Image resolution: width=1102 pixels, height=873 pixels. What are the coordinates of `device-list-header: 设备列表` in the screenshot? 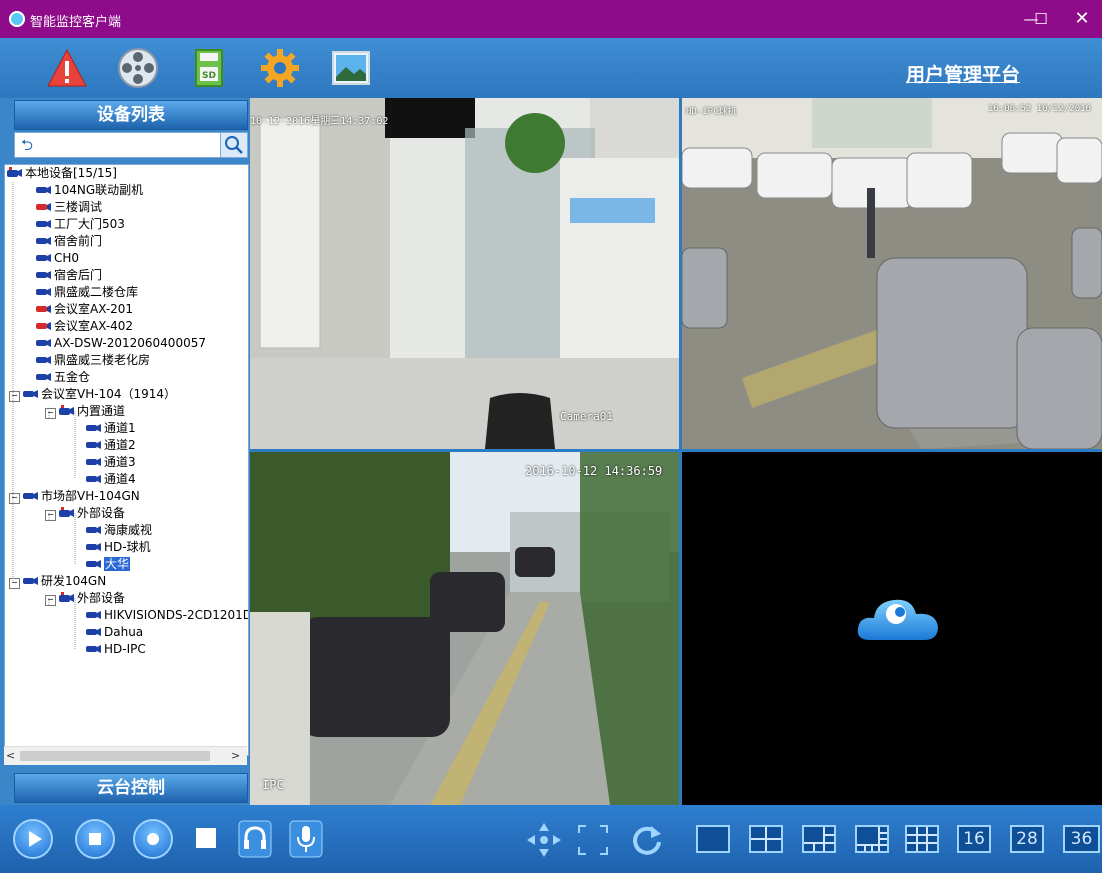 It's located at (131, 115).